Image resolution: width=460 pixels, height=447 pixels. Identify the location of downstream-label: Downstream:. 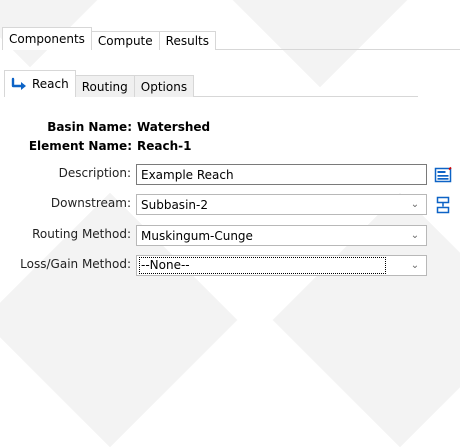
(90, 203).